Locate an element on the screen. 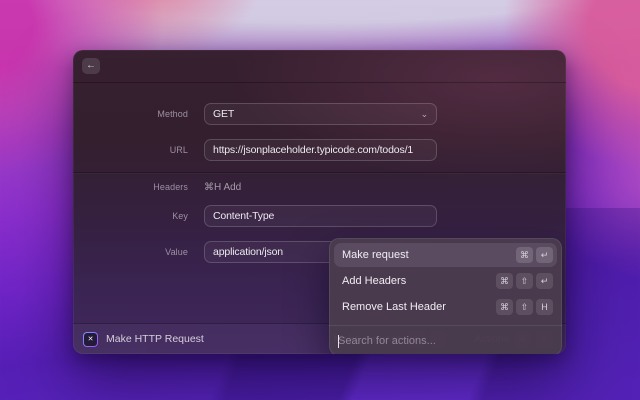 This screenshot has height=400, width=640. url-label: URL is located at coordinates (178, 150).